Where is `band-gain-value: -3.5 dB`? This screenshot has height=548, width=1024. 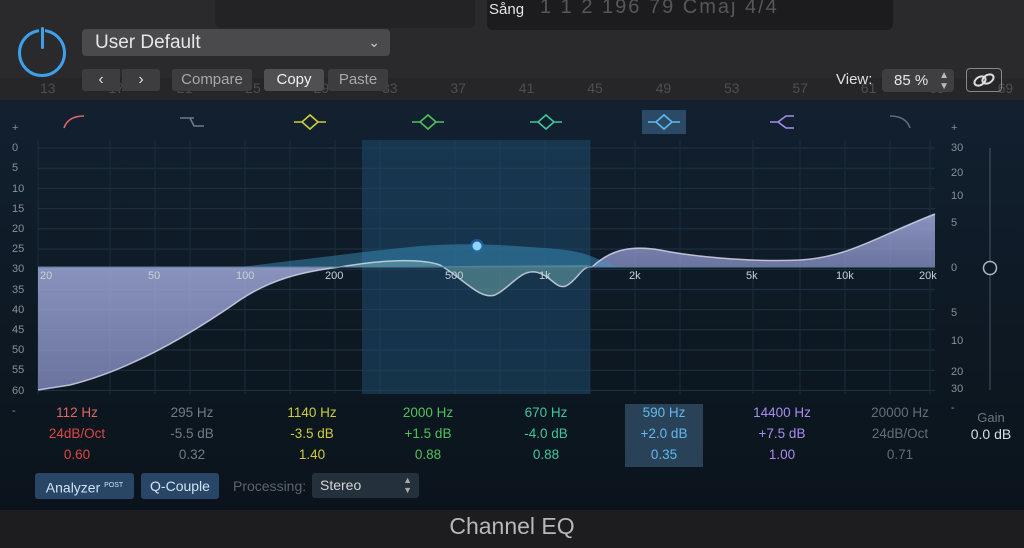 band-gain-value: -3.5 dB is located at coordinates (312, 433).